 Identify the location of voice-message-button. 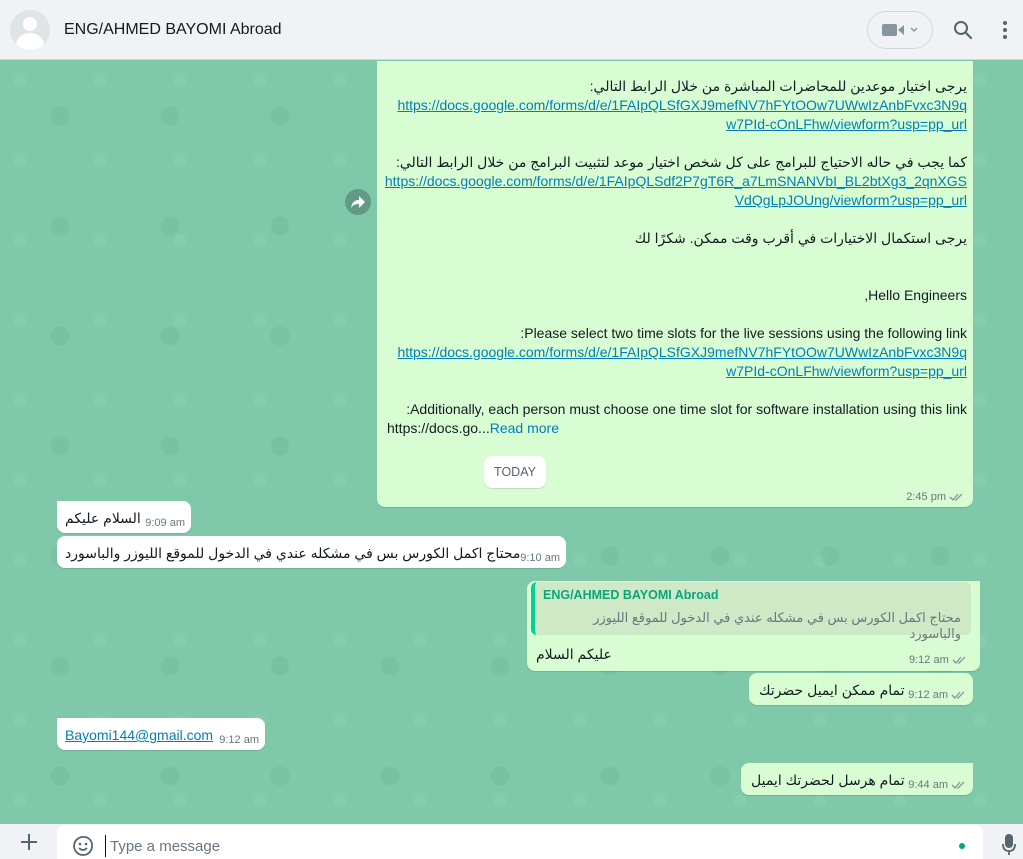
(1009, 845).